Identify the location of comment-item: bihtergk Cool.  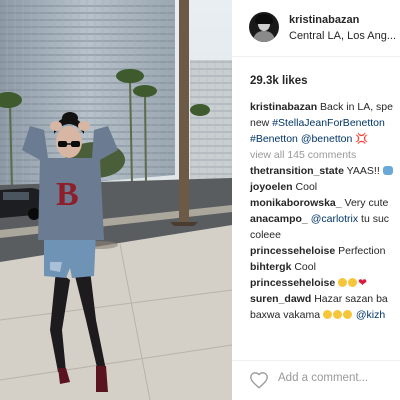
(325, 267).